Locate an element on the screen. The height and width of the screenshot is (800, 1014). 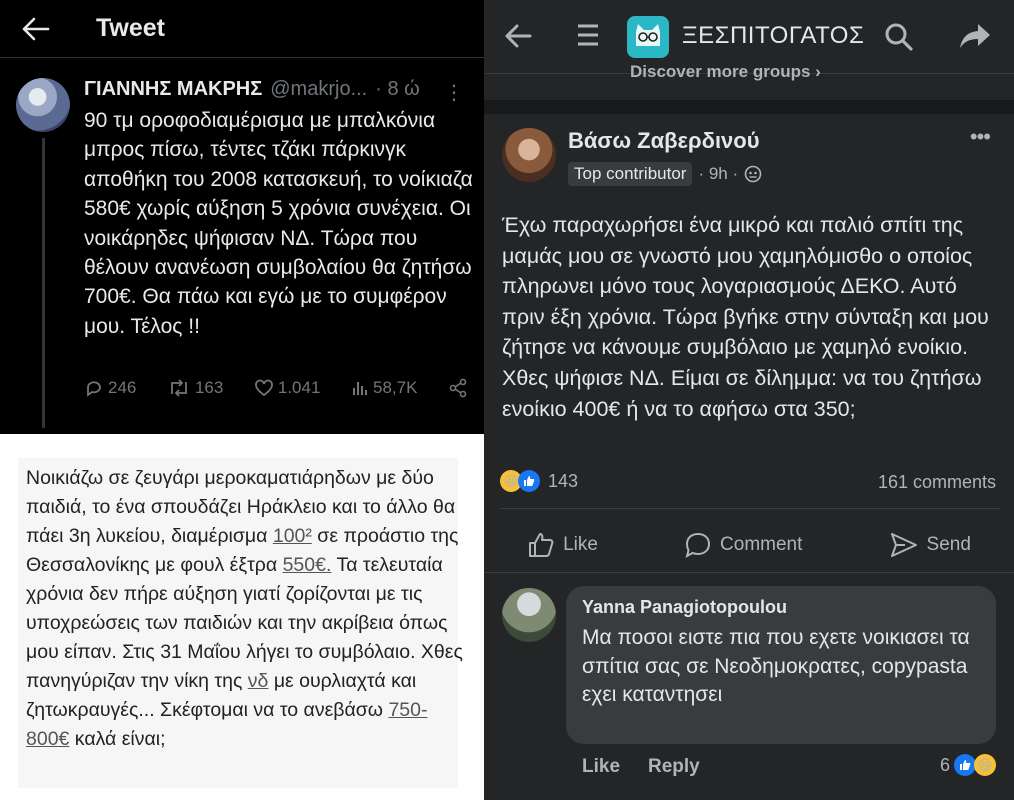
party-value: νδ is located at coordinates (258, 681).